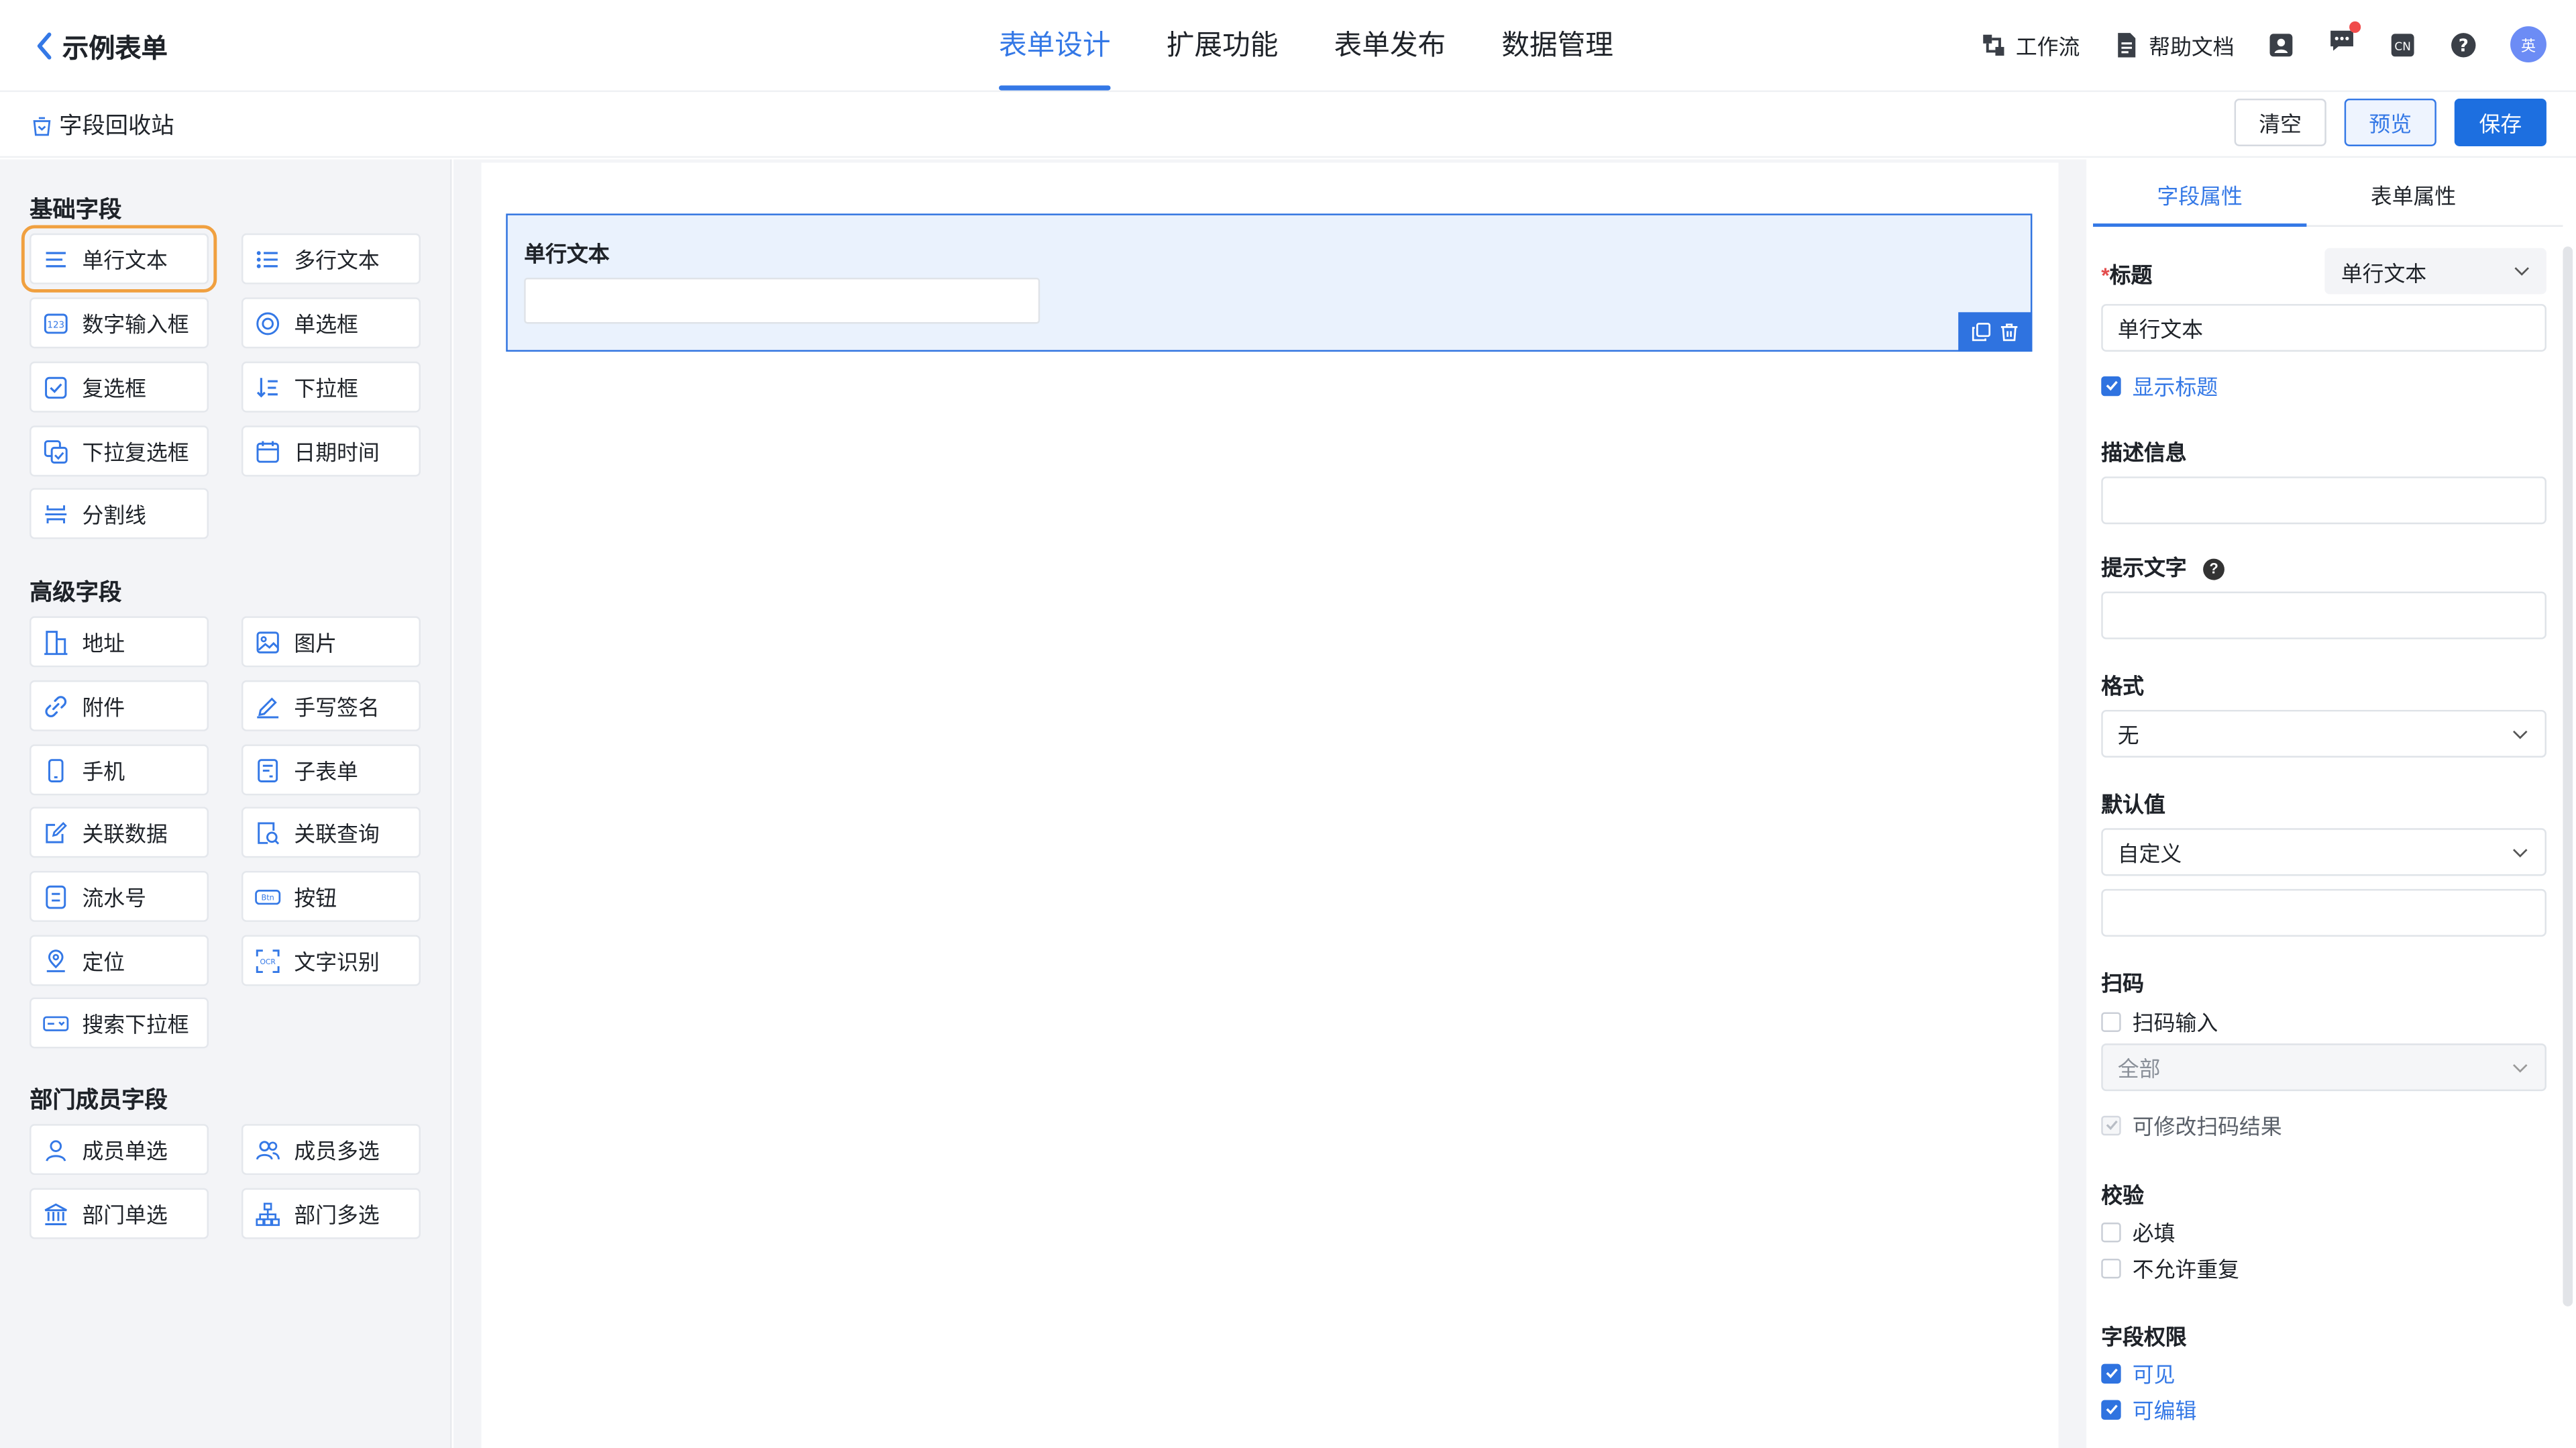  I want to click on field-datetime: 日期时间, so click(331, 451).